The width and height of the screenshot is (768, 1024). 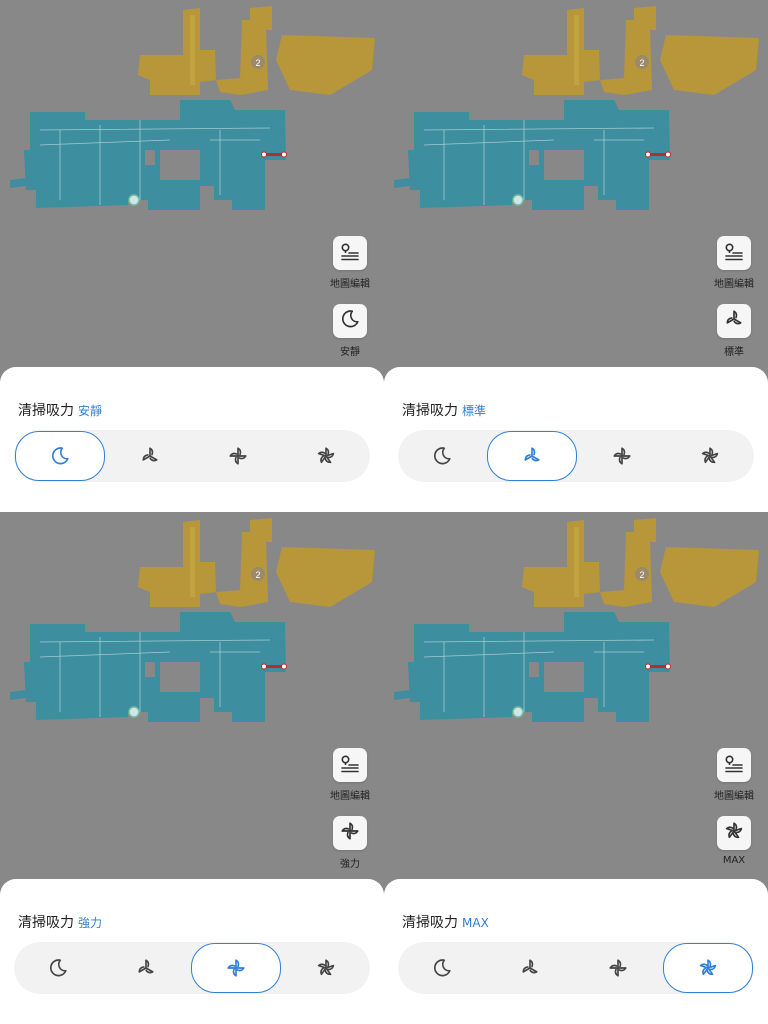 I want to click on sheet-title: 清掃吸力 強力, so click(x=60, y=922).